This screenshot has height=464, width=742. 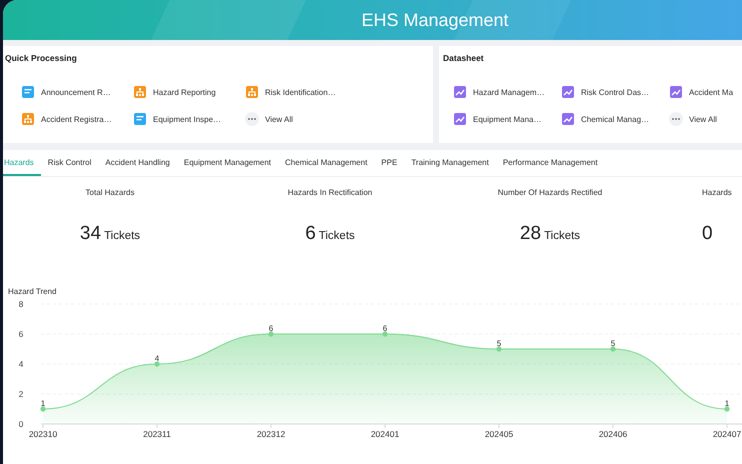 I want to click on axis-label: 202401, so click(x=385, y=434).